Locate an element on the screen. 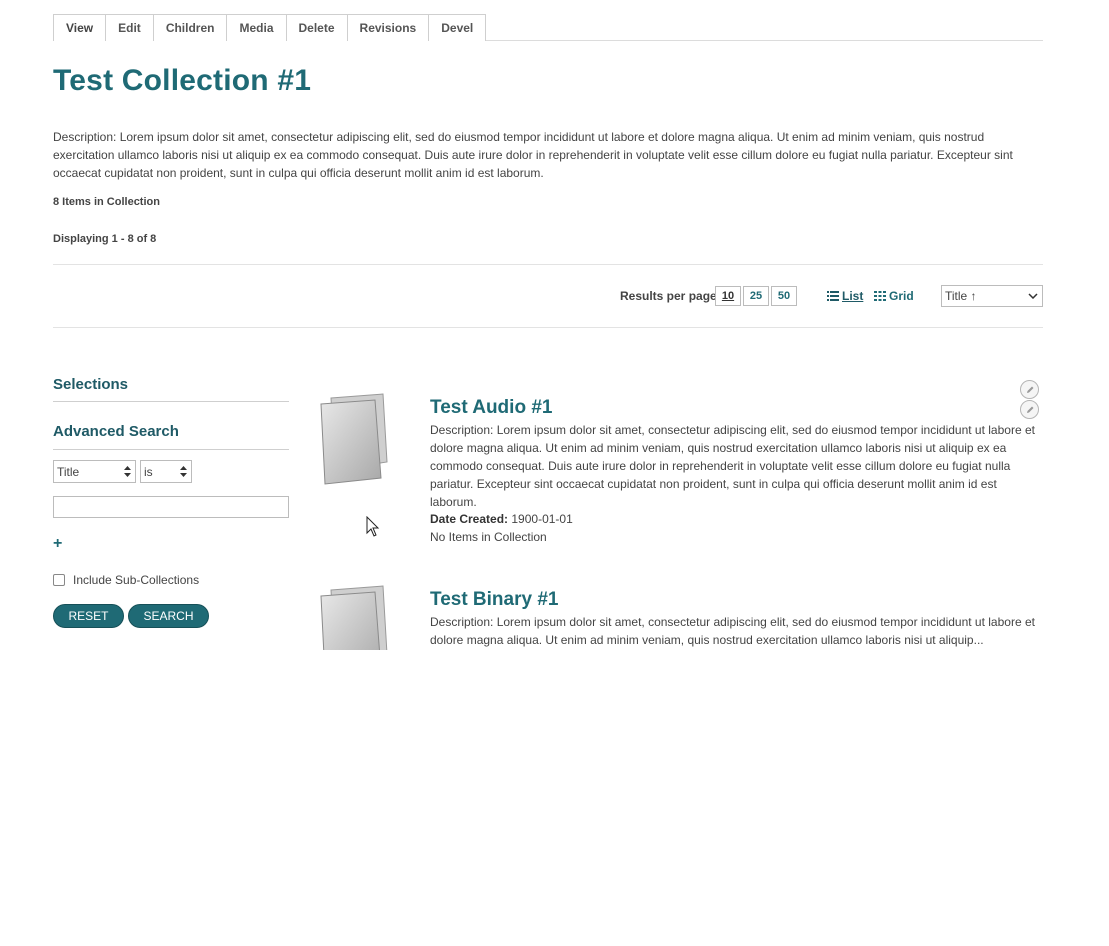 This screenshot has height=946, width=1109. tab-children: Children is located at coordinates (190, 27).